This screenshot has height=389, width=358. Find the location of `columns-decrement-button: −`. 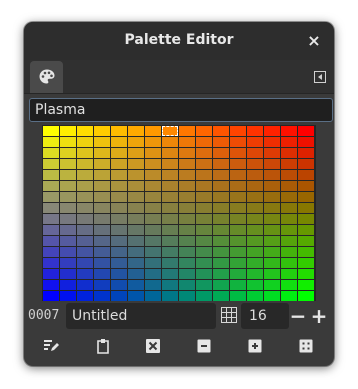

columns-decrement-button: − is located at coordinates (298, 316).